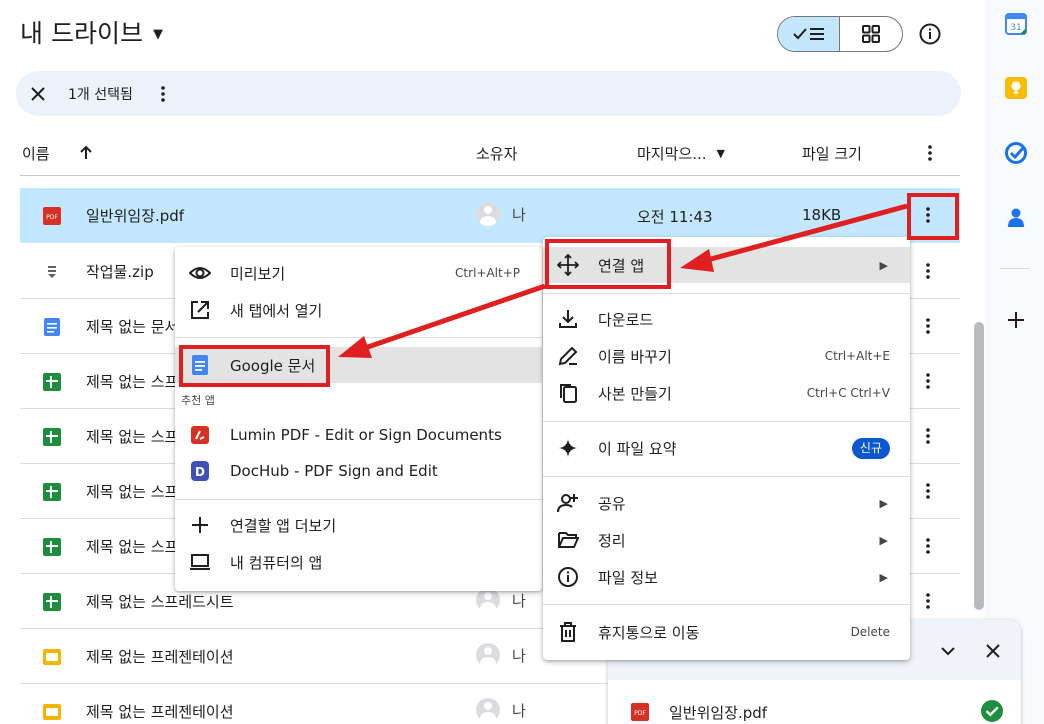  I want to click on menu-label: 이름 바꾸기, so click(635, 356).